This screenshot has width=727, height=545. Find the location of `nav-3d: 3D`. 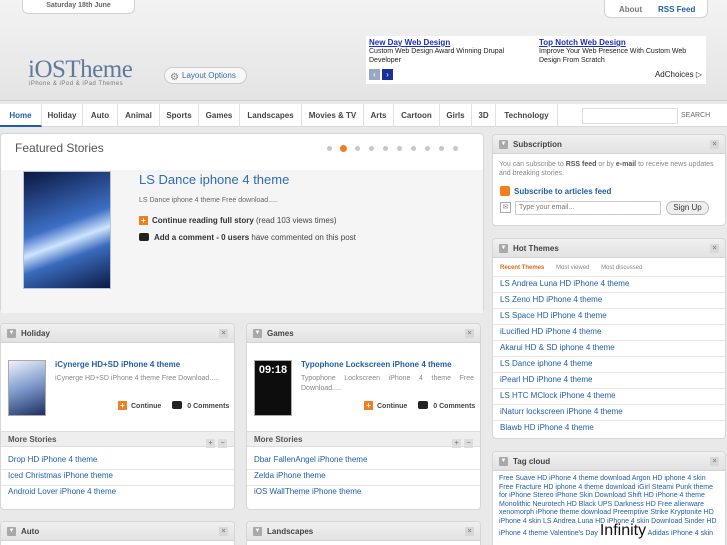

nav-3d: 3D is located at coordinates (484, 115).